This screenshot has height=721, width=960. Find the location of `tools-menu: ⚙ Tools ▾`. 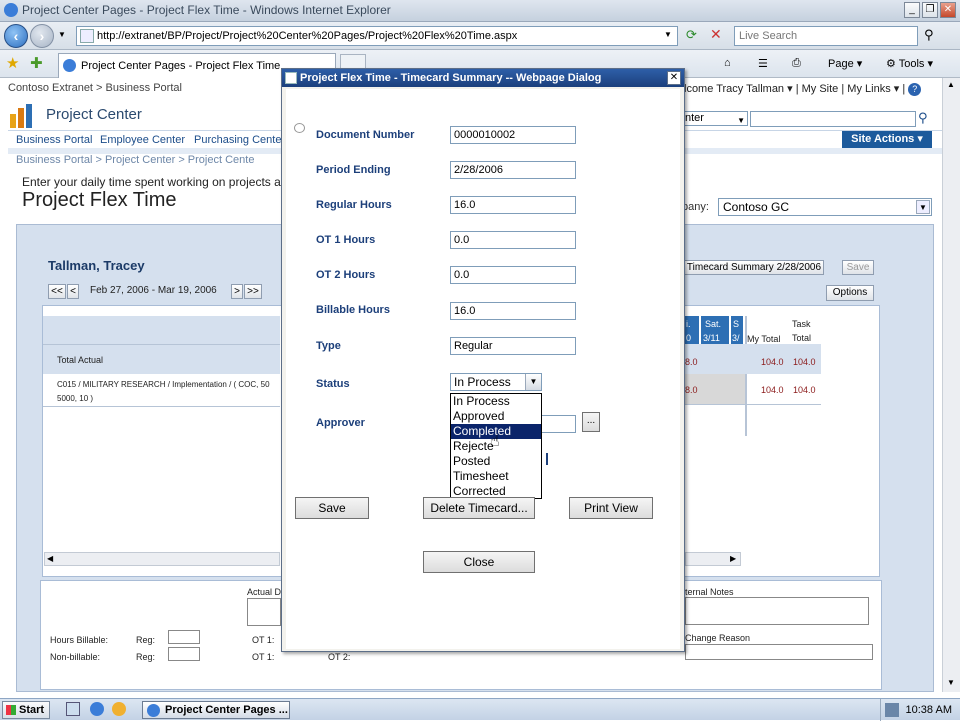

tools-menu: ⚙ Tools ▾ is located at coordinates (909, 63).